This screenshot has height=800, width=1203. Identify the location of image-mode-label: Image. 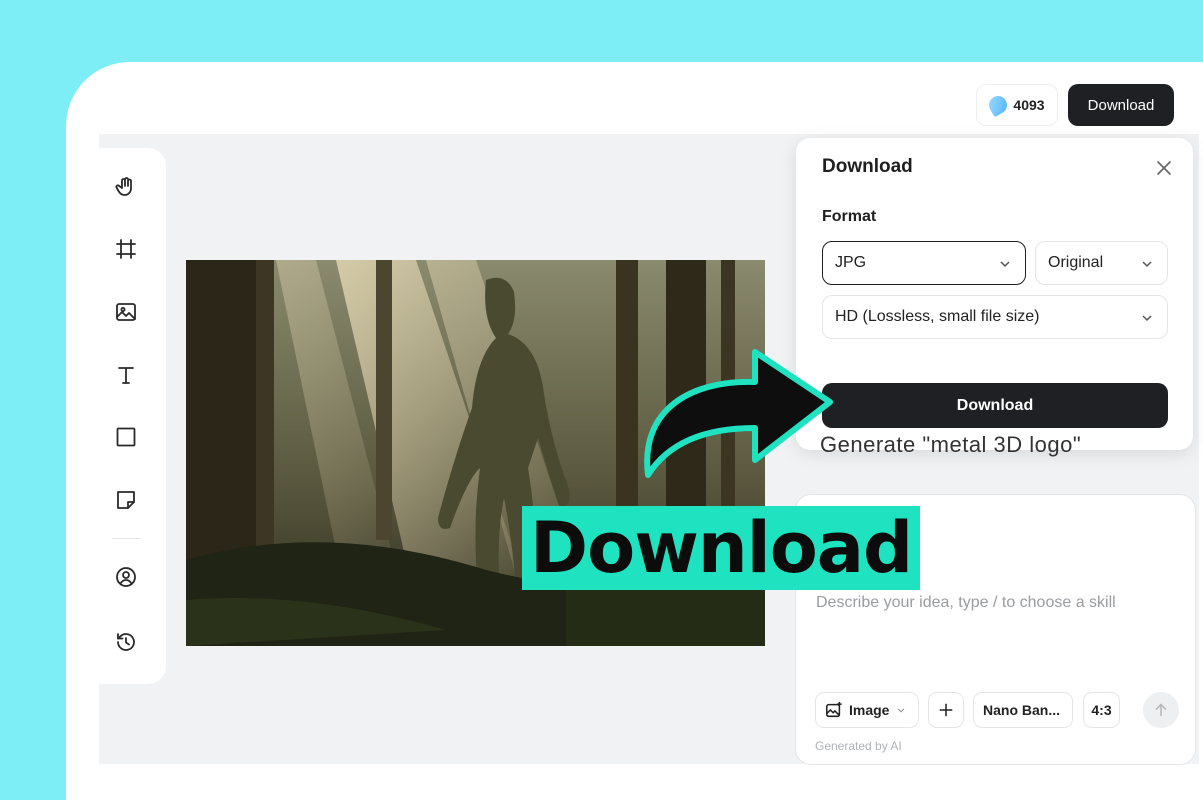
(869, 710).